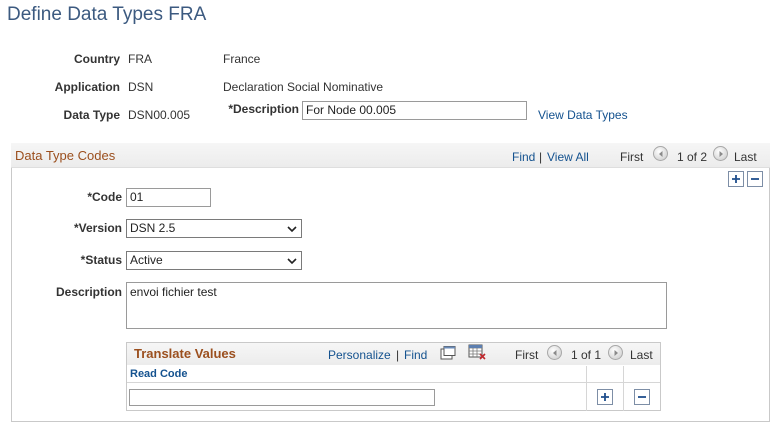 The width and height of the screenshot is (780, 428). What do you see at coordinates (153, 228) in the screenshot?
I see `version-value: DSN 2.5` at bounding box center [153, 228].